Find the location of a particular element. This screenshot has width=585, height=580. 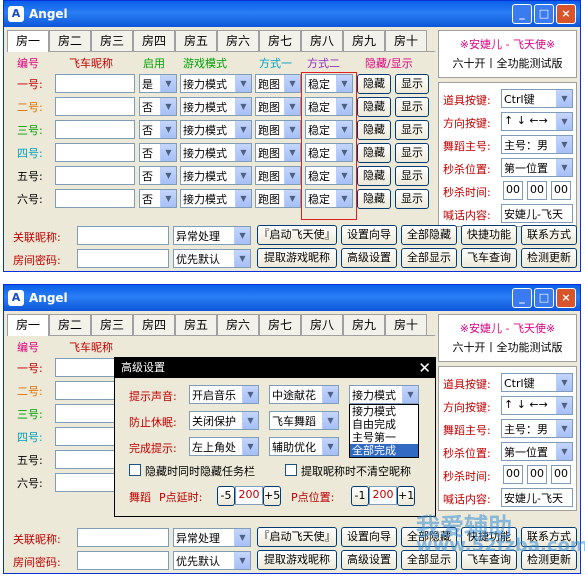

p-delay-minus-button: -5 is located at coordinates (226, 496).